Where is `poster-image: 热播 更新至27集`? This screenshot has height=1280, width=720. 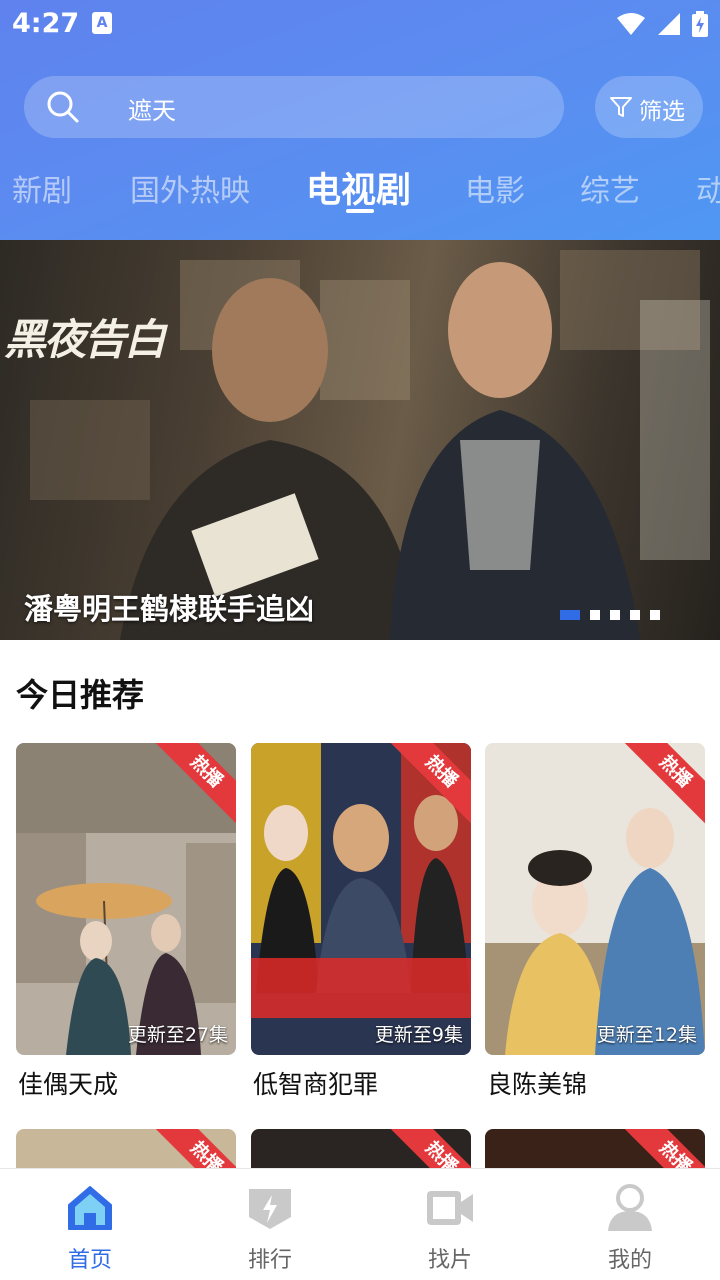
poster-image: 热播 更新至27集 is located at coordinates (126, 899).